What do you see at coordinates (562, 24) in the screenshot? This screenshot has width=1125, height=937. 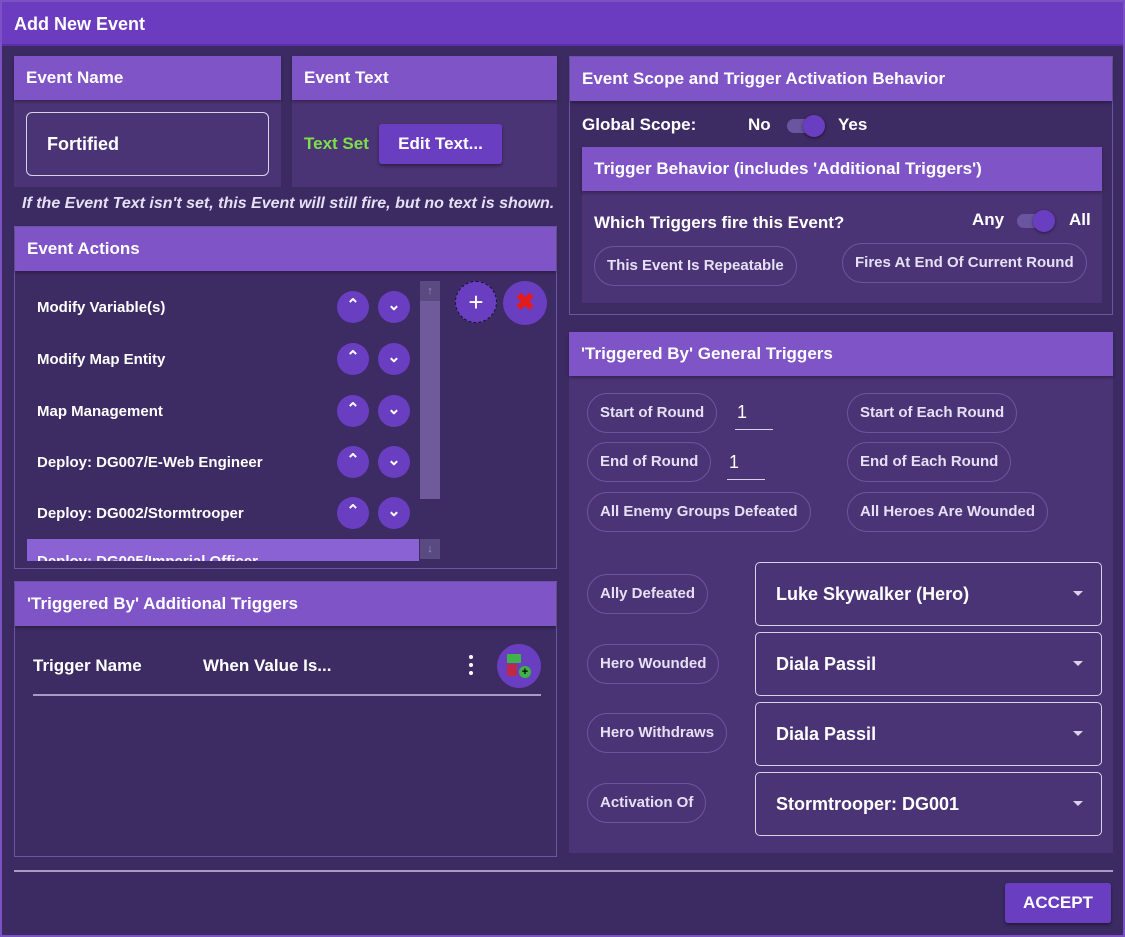 I see `window-title: Add New Event` at bounding box center [562, 24].